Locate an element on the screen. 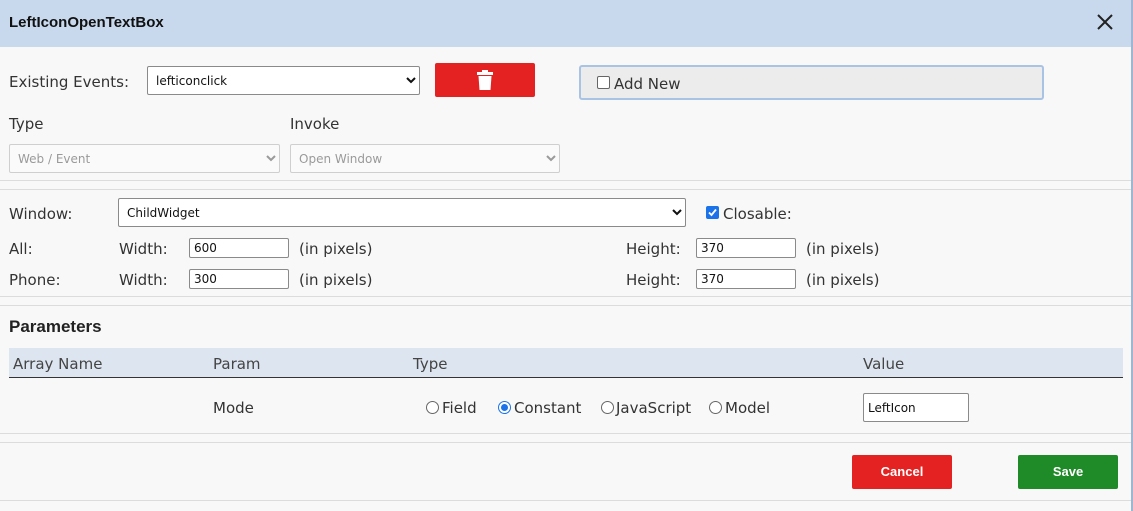 This screenshot has width=1133, height=511. type-select: Web / Event is located at coordinates (144, 158).